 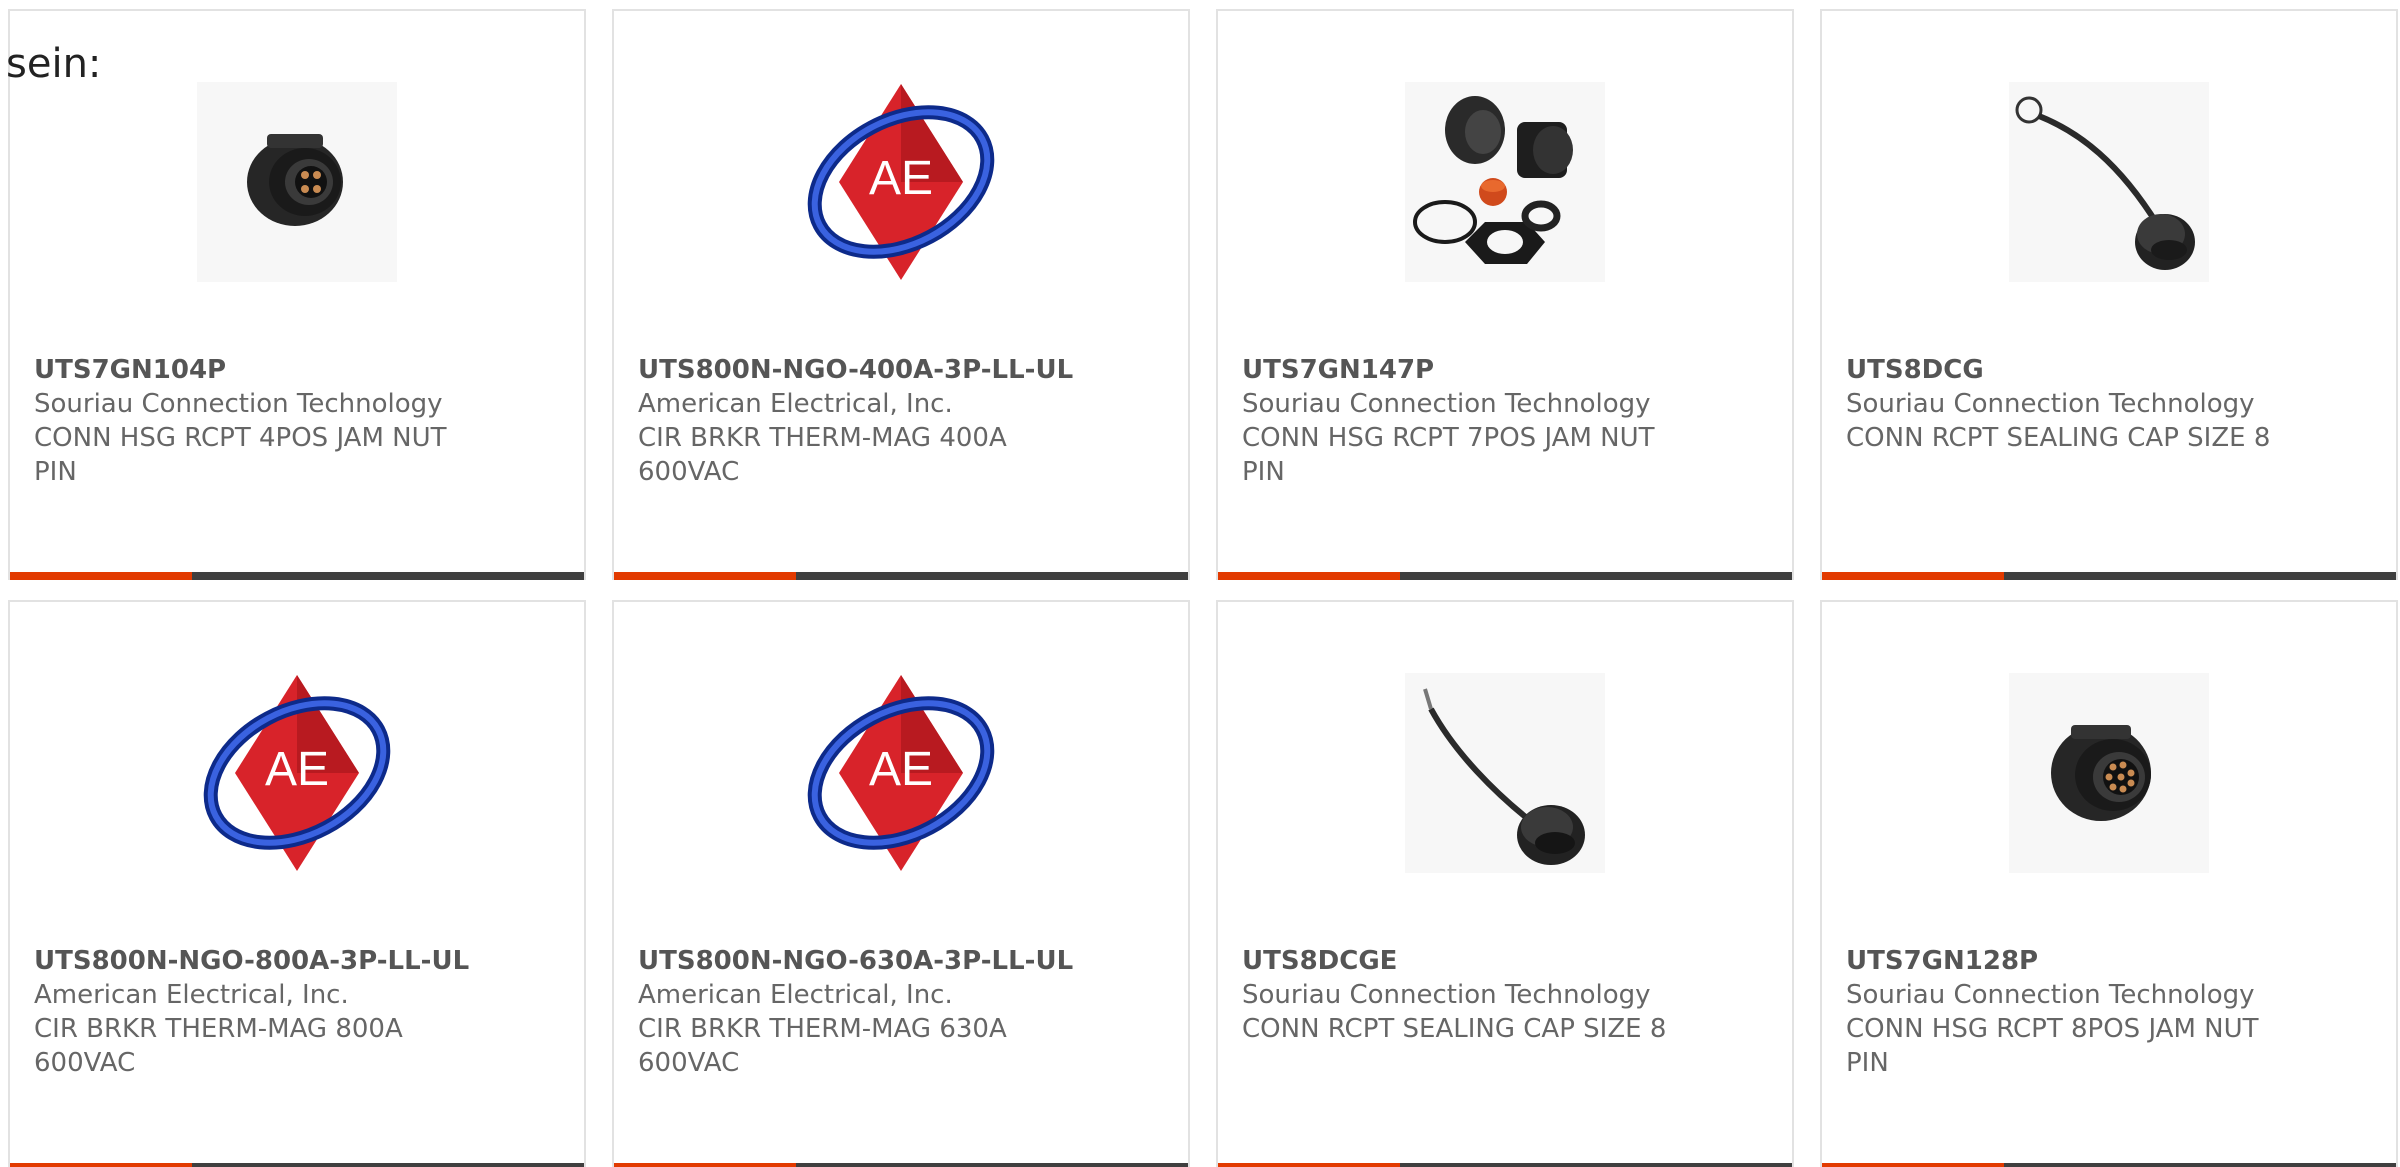 What do you see at coordinates (2109, 182) in the screenshot?
I see `sealing-cap-ring-image` at bounding box center [2109, 182].